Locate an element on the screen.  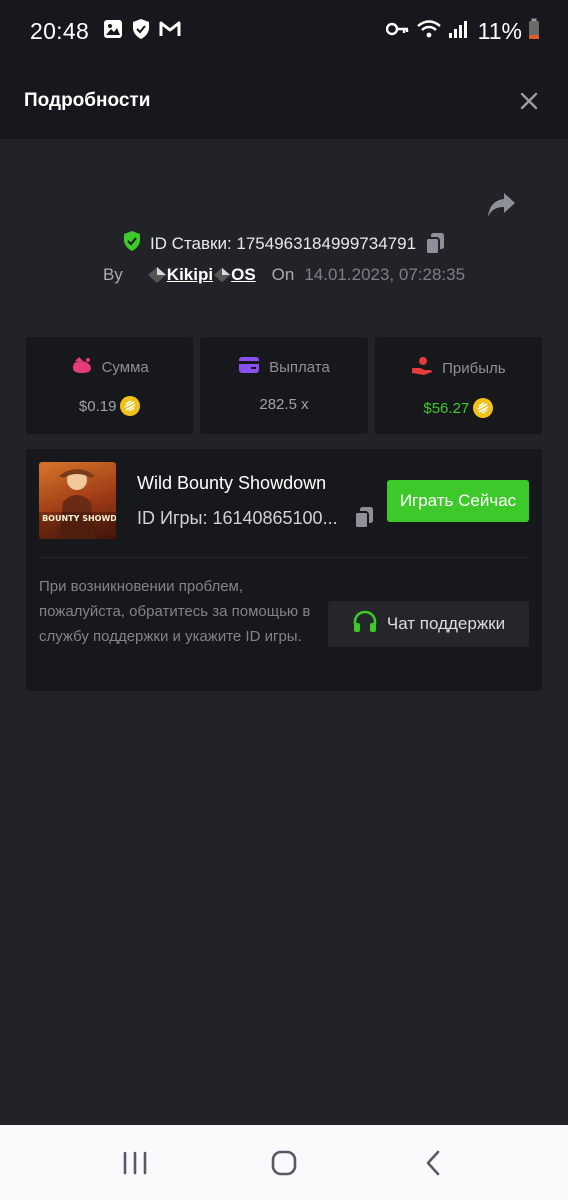
bet-id-row: ID Ставки: 1754963184999734791 is located at coordinates (284, 243).